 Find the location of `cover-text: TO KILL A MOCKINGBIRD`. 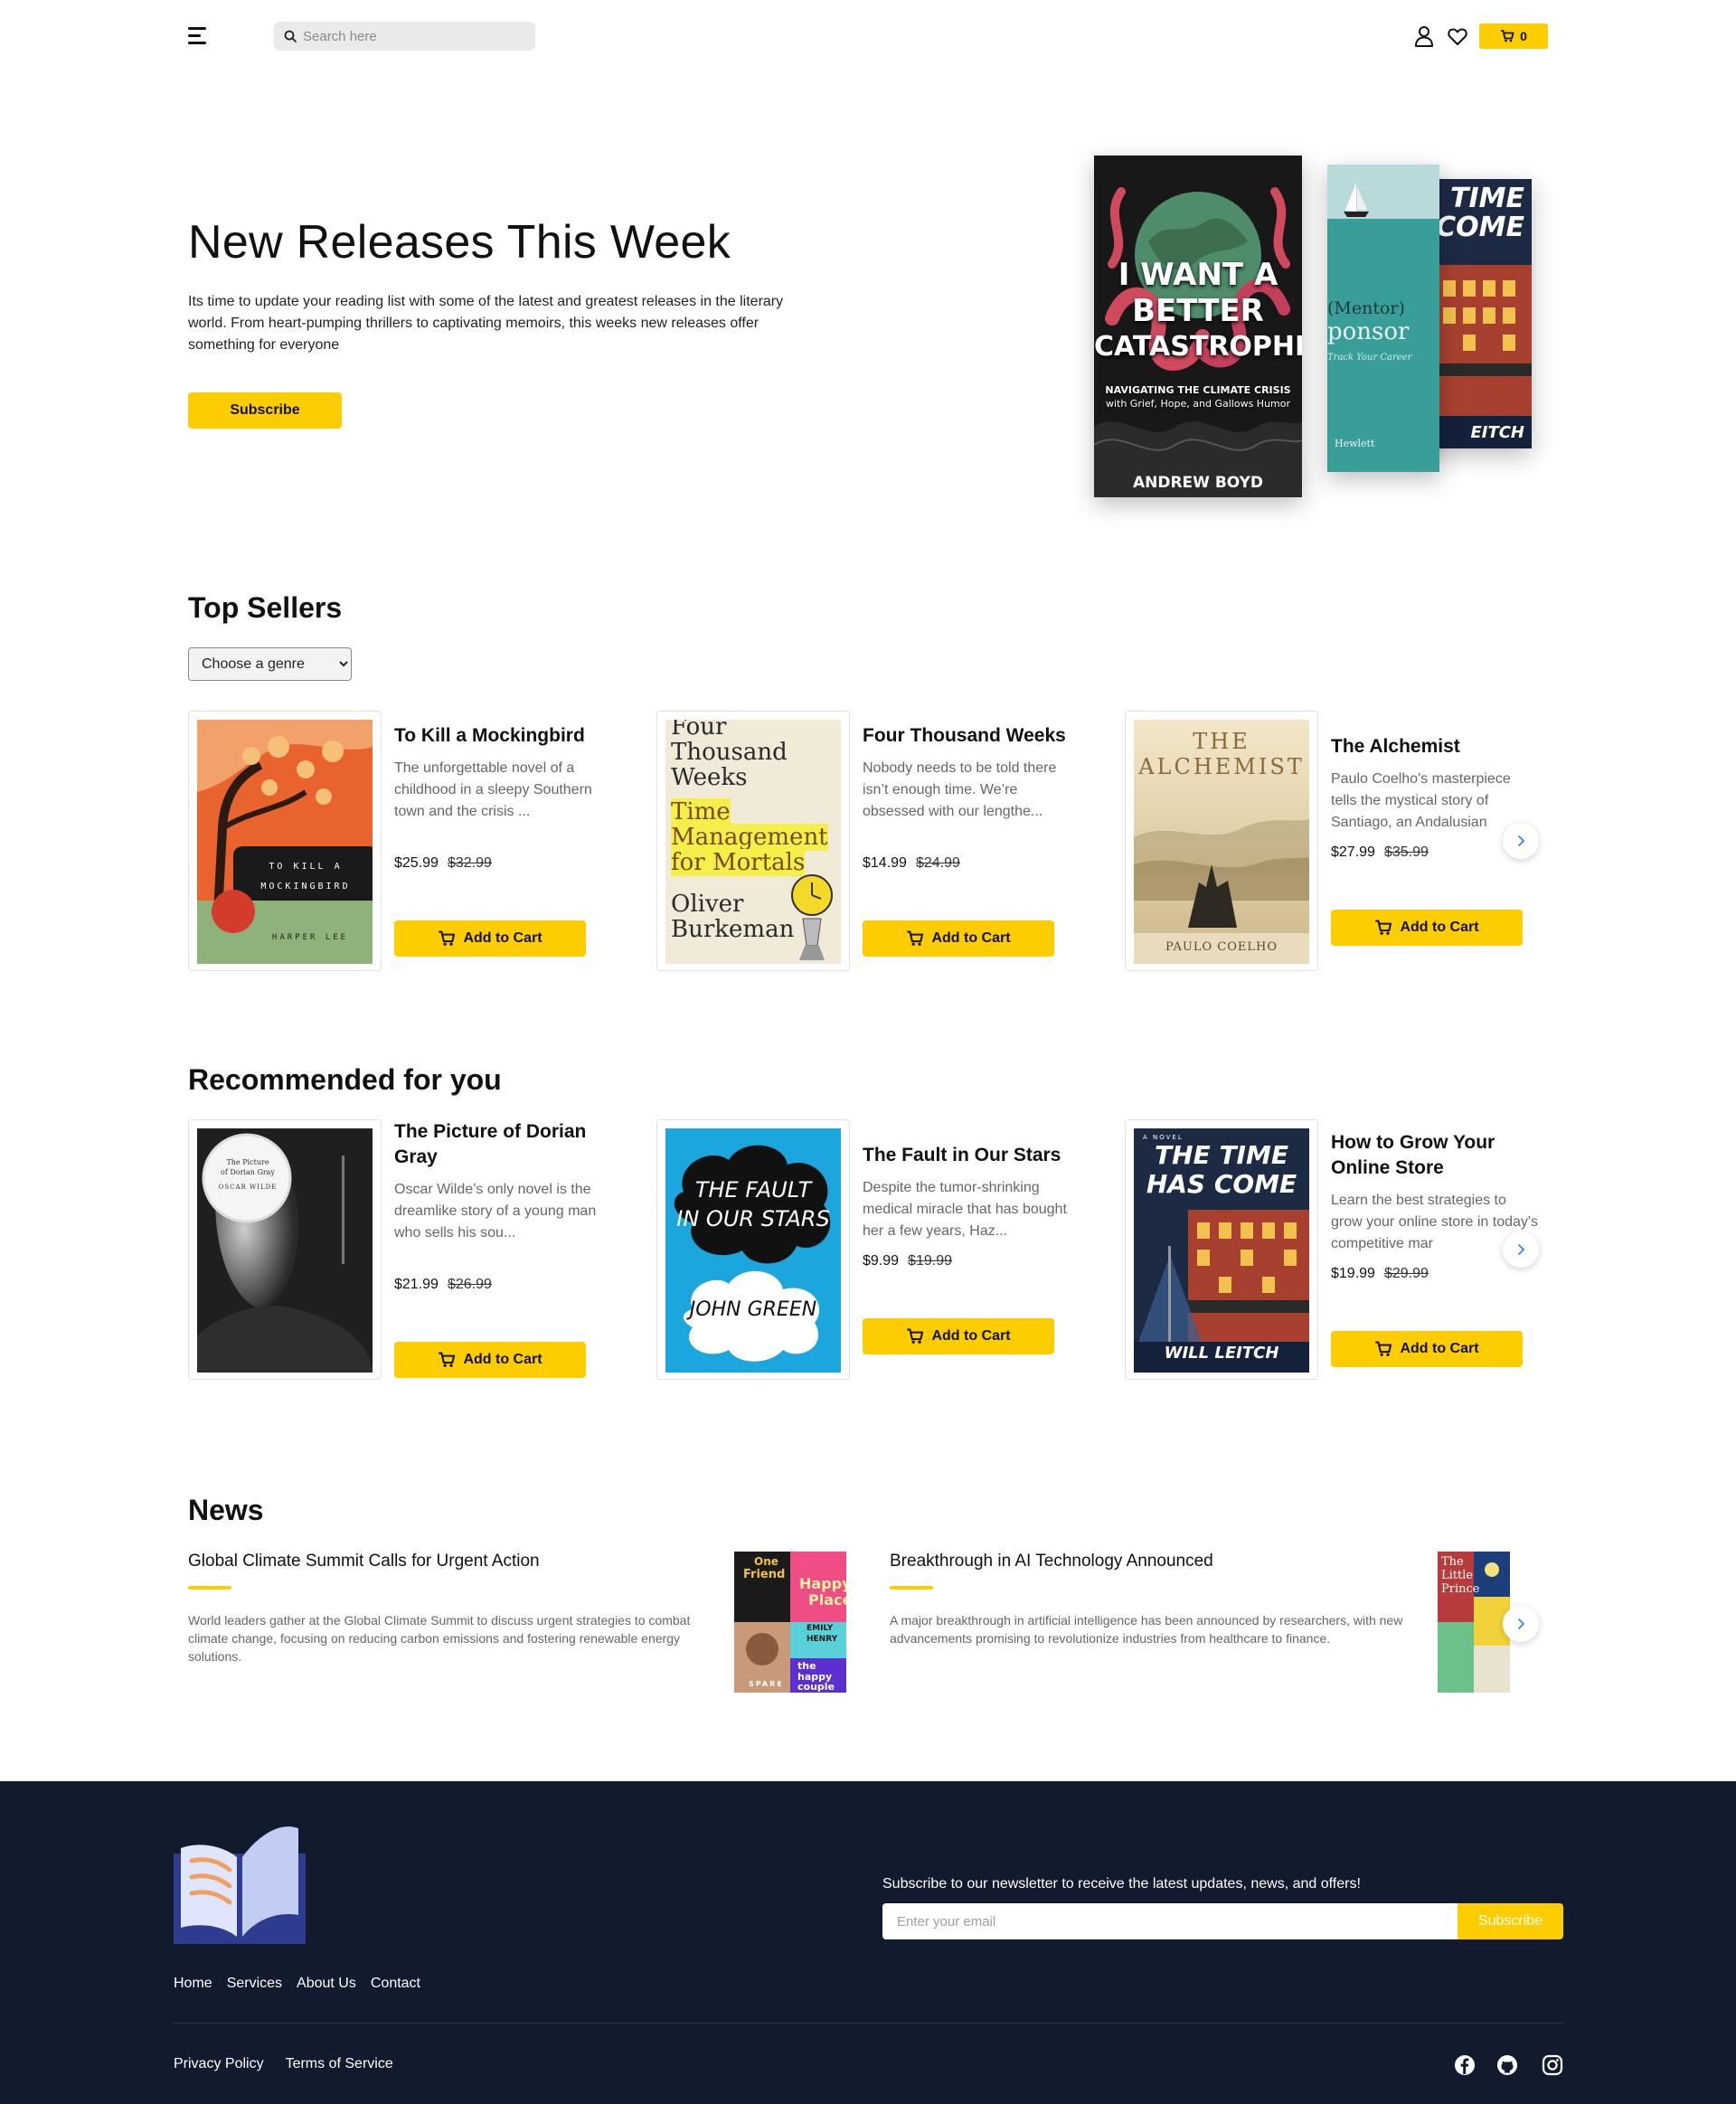

cover-text: TO KILL A MOCKINGBIRD is located at coordinates (305, 877).